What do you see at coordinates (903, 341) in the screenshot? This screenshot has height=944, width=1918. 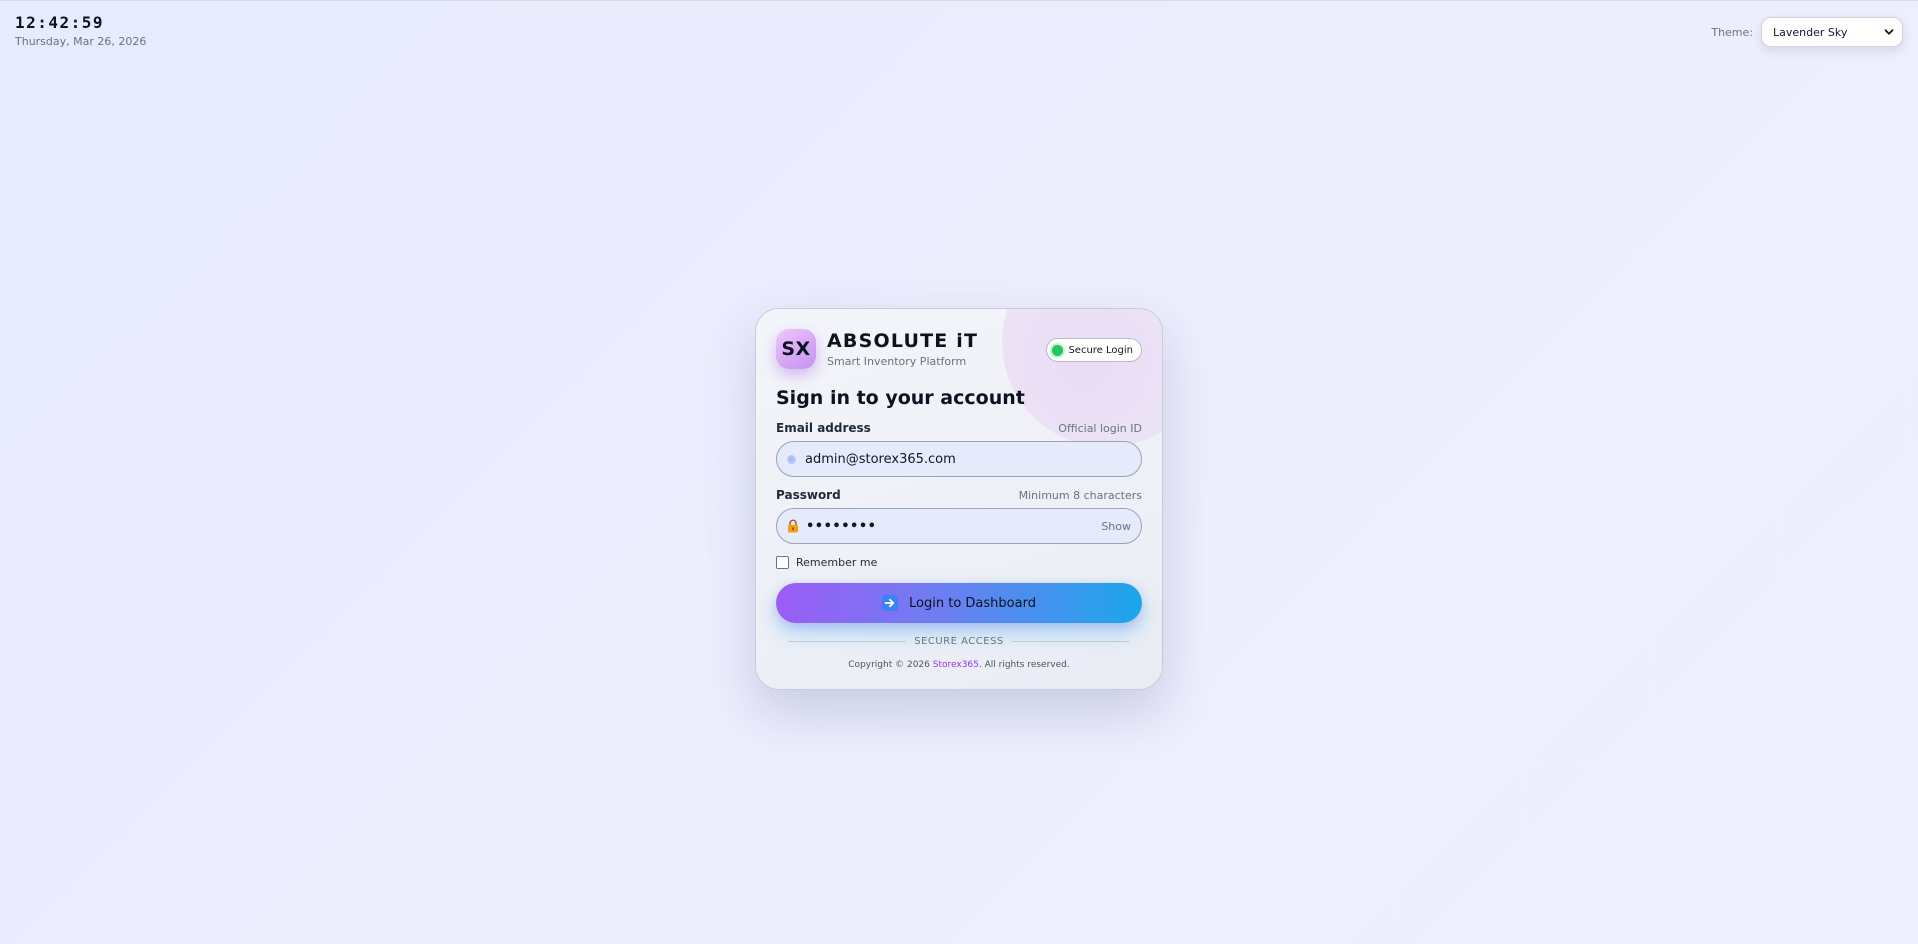 I see `brand-title: ABSOLUTE iT` at bounding box center [903, 341].